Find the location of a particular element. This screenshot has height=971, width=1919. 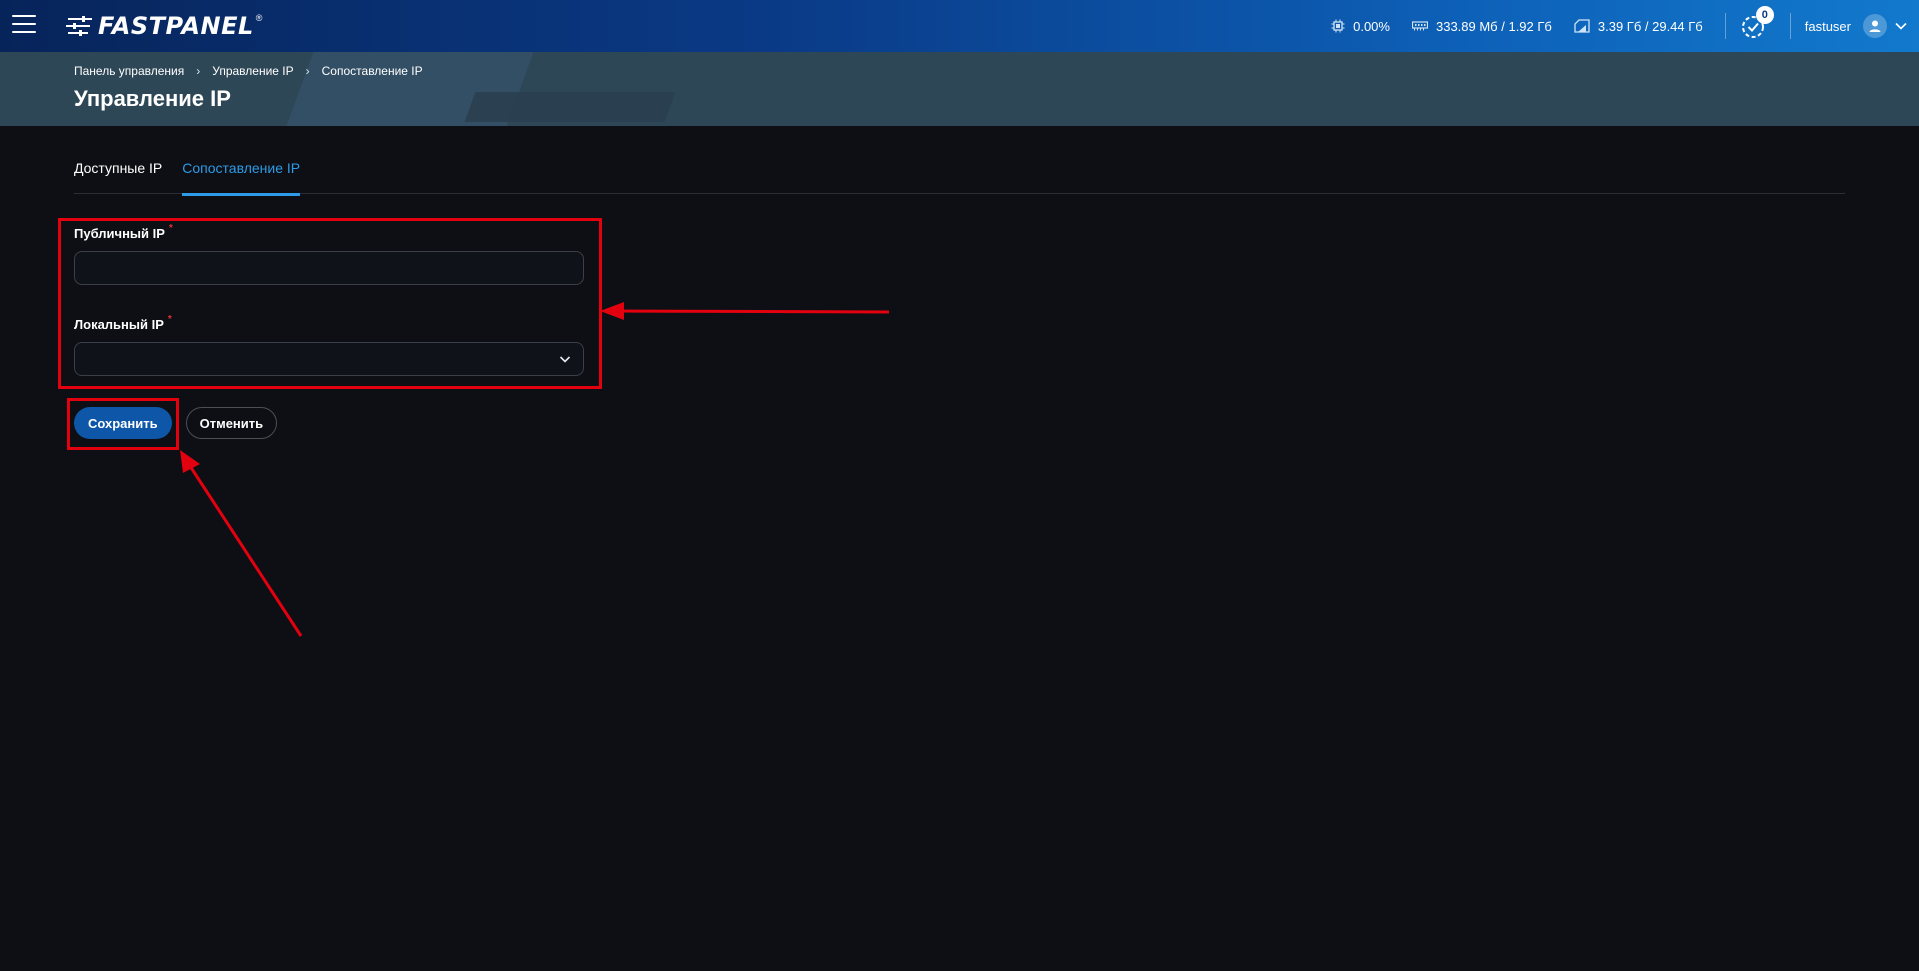

ip-mapping-form: Публичный IP * Локальный IP * is located at coordinates (329, 299).